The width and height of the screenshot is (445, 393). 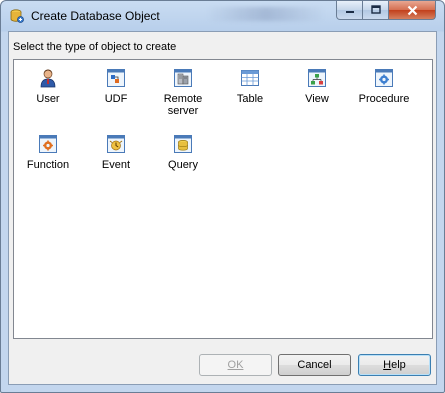 I want to click on close-icon, so click(x=412, y=10).